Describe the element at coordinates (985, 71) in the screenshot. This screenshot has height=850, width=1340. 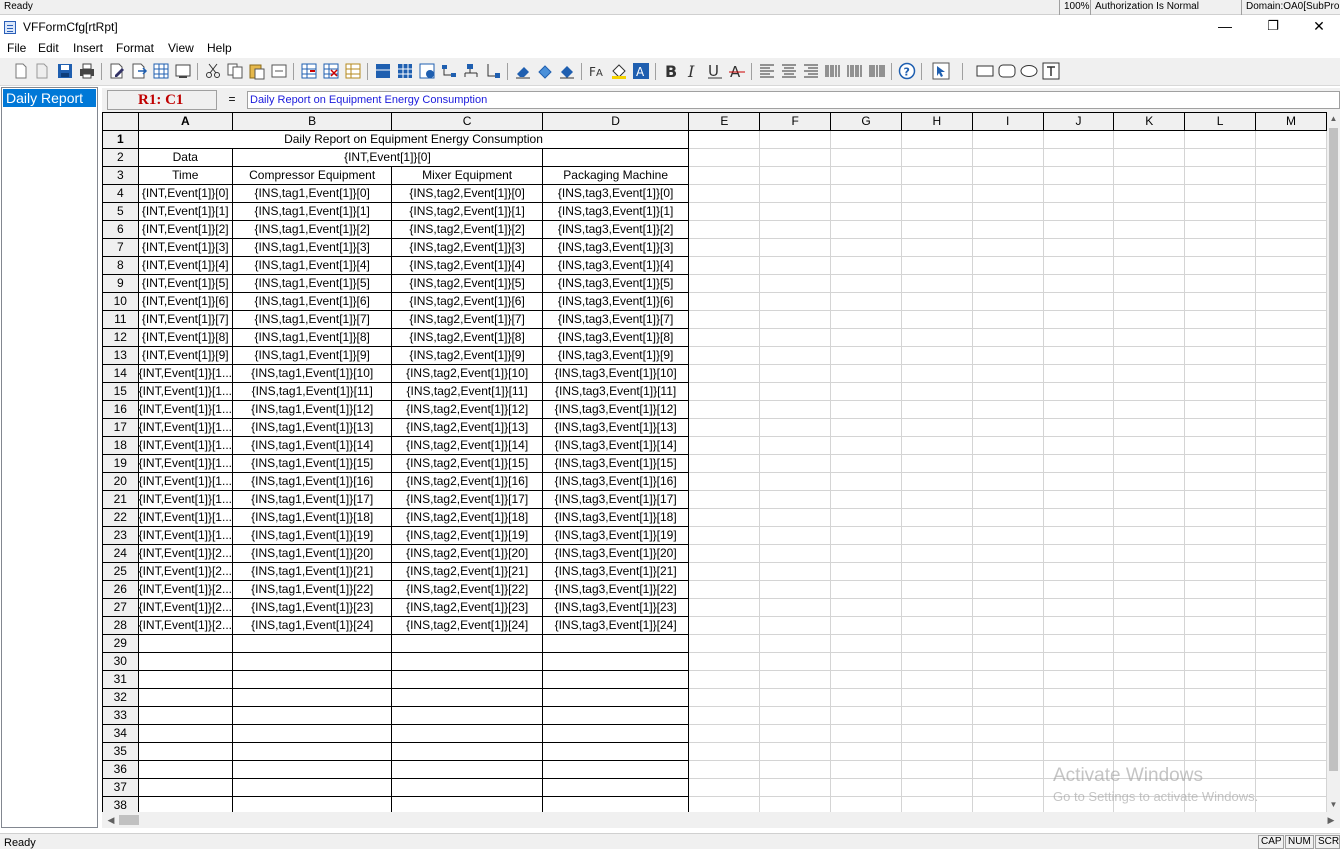
I see `rectangle-icon` at that location.